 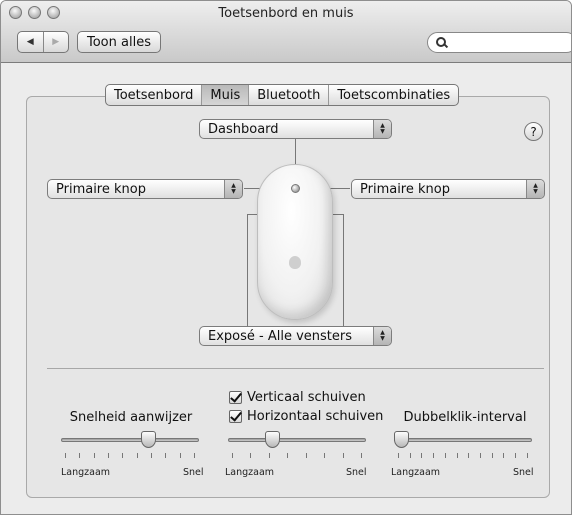 What do you see at coordinates (56, 42) in the screenshot?
I see `forward-arrow-icon: ▶` at bounding box center [56, 42].